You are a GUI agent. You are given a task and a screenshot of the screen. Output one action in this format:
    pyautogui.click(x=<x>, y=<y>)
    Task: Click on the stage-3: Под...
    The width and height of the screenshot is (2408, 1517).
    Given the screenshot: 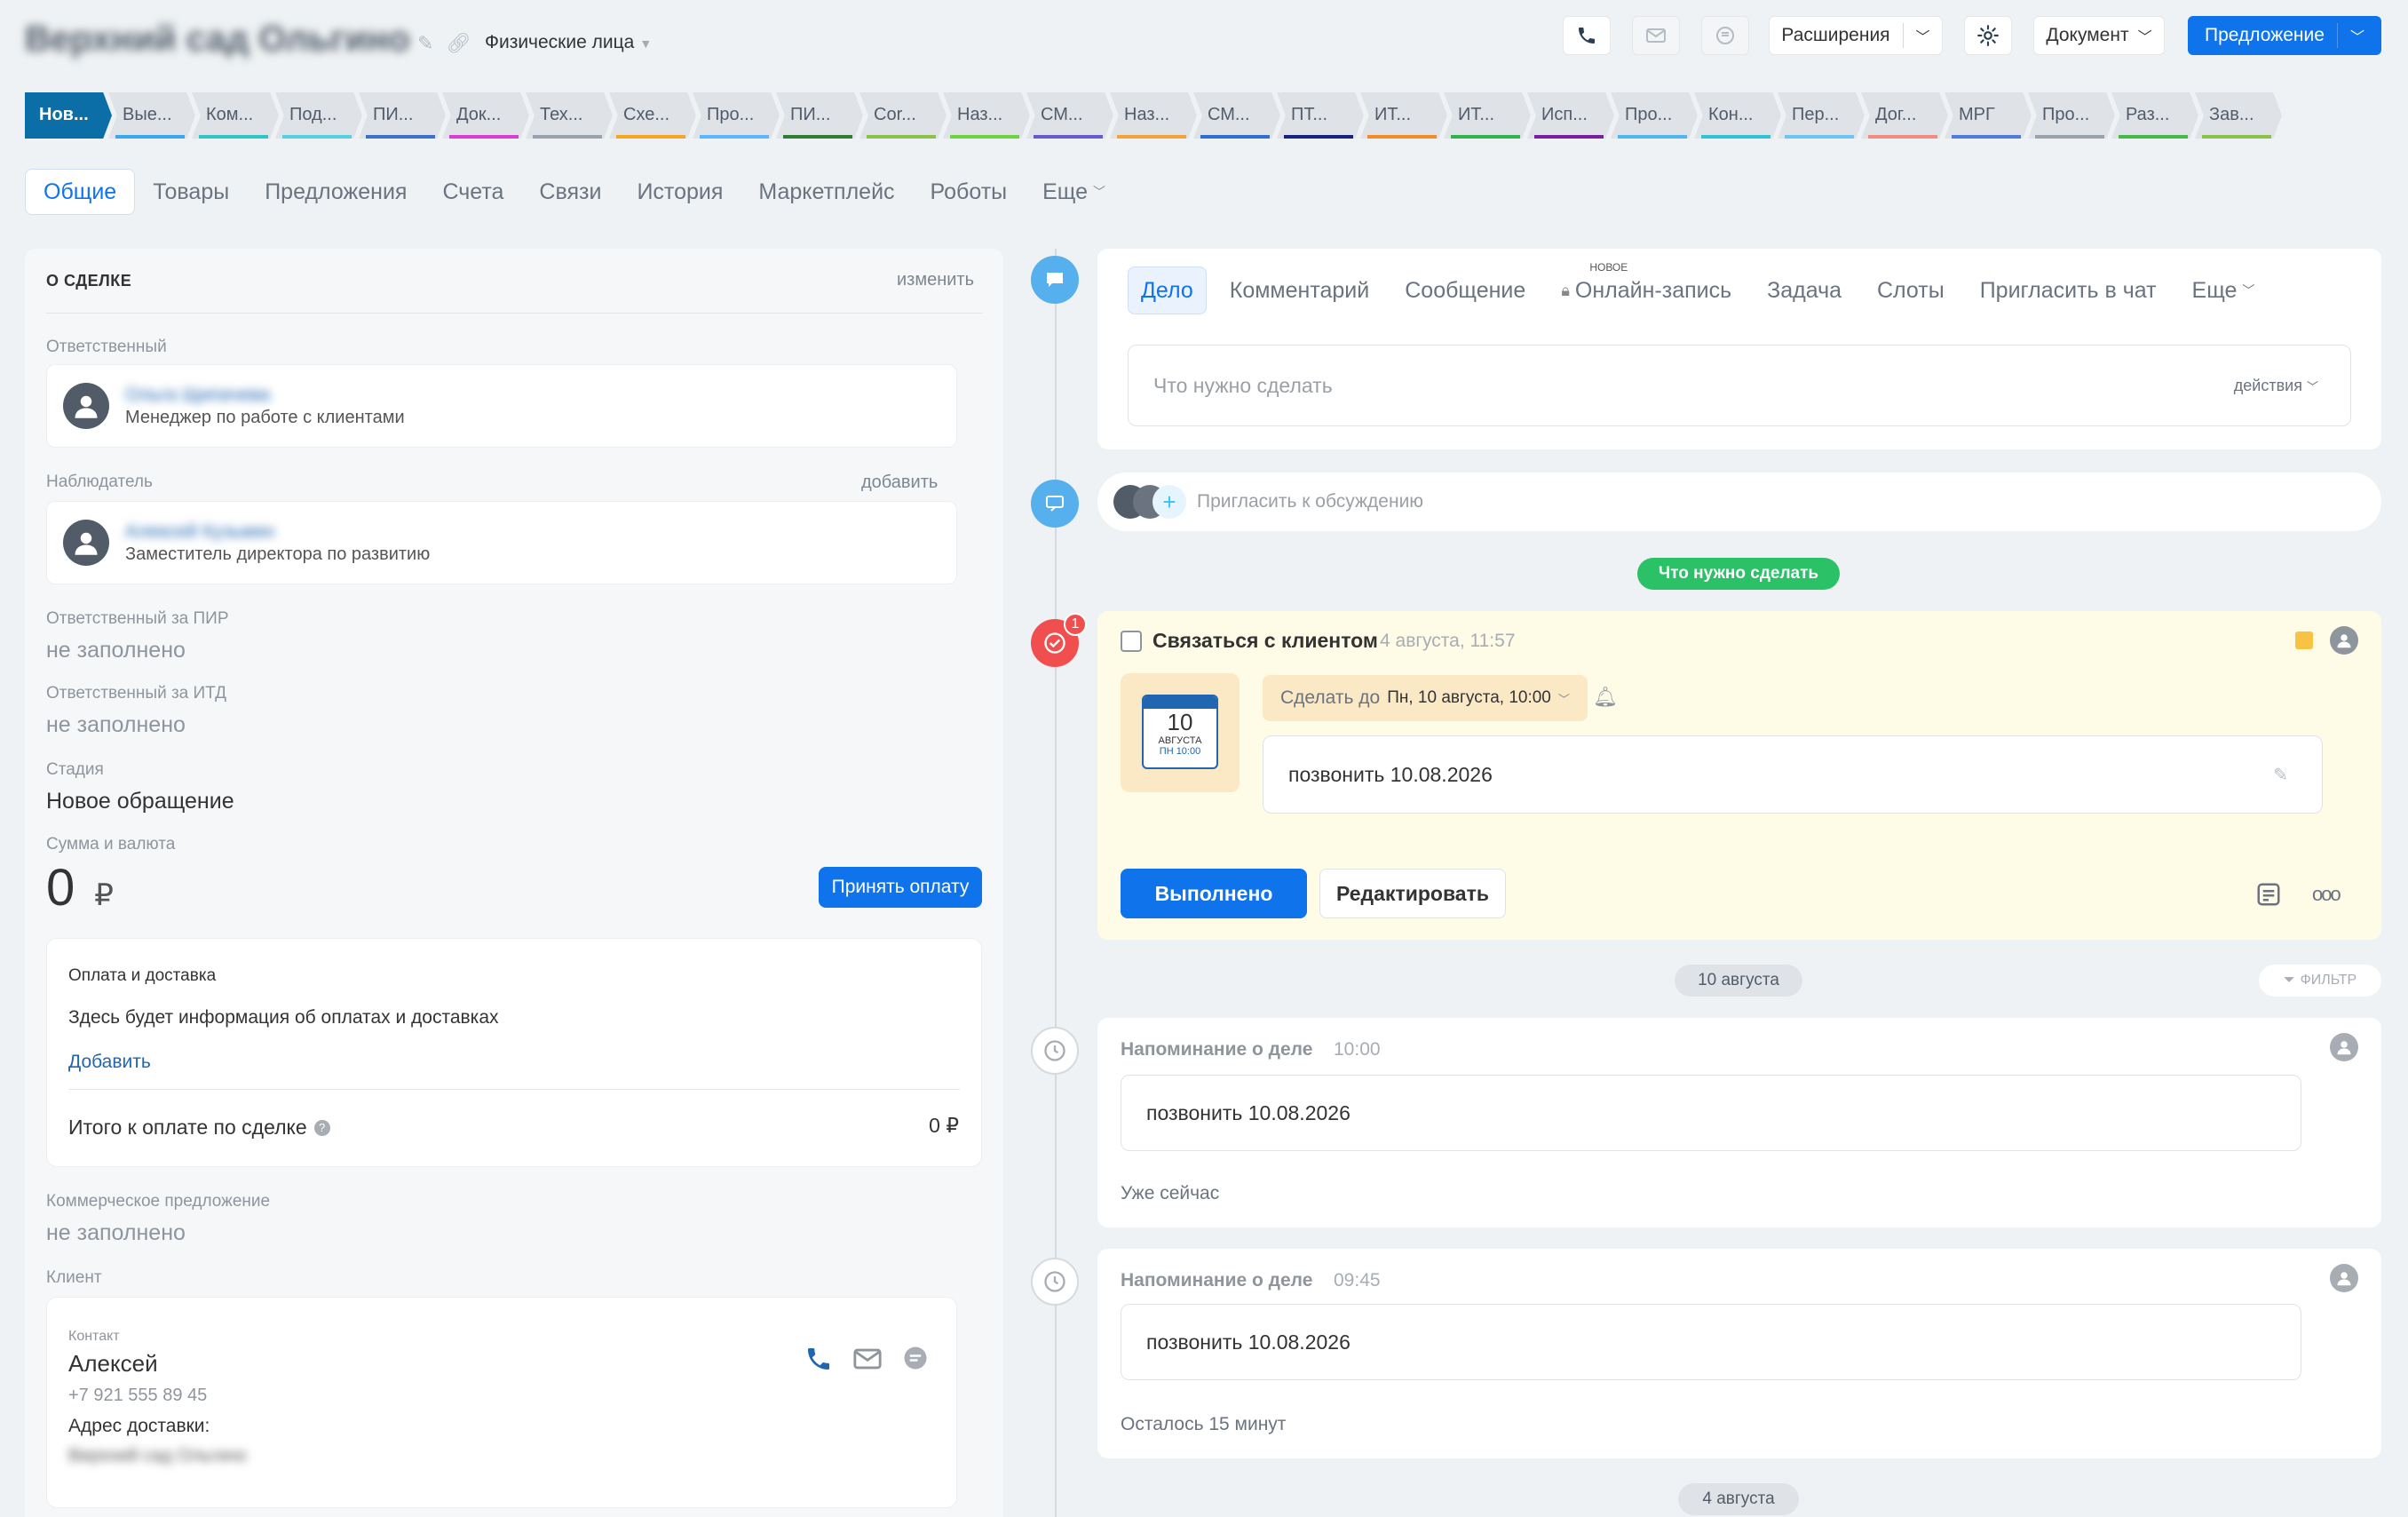 What is the action you would take?
    pyautogui.click(x=318, y=116)
    